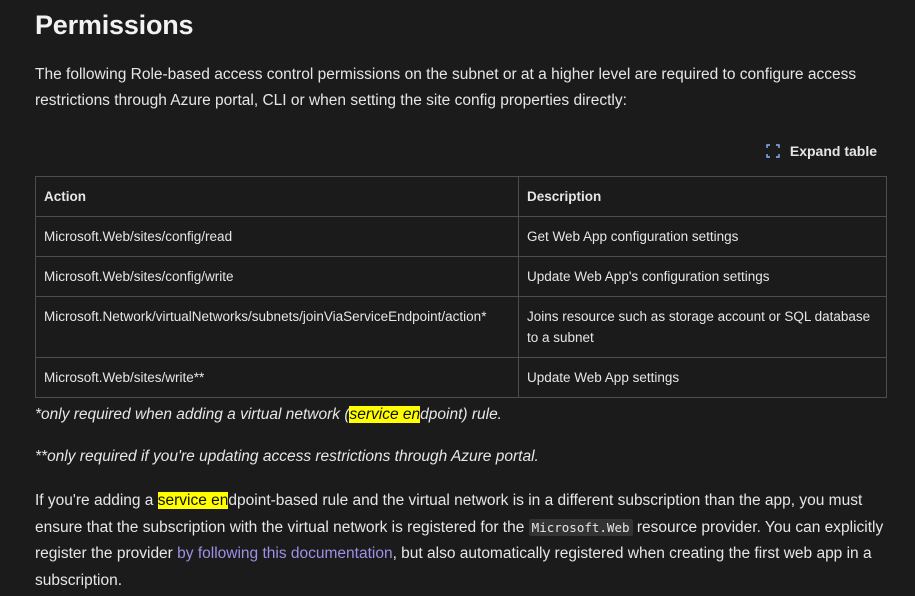 The height and width of the screenshot is (596, 915). I want to click on action-cell: Microsoft.Web/sites/config/write, so click(277, 276).